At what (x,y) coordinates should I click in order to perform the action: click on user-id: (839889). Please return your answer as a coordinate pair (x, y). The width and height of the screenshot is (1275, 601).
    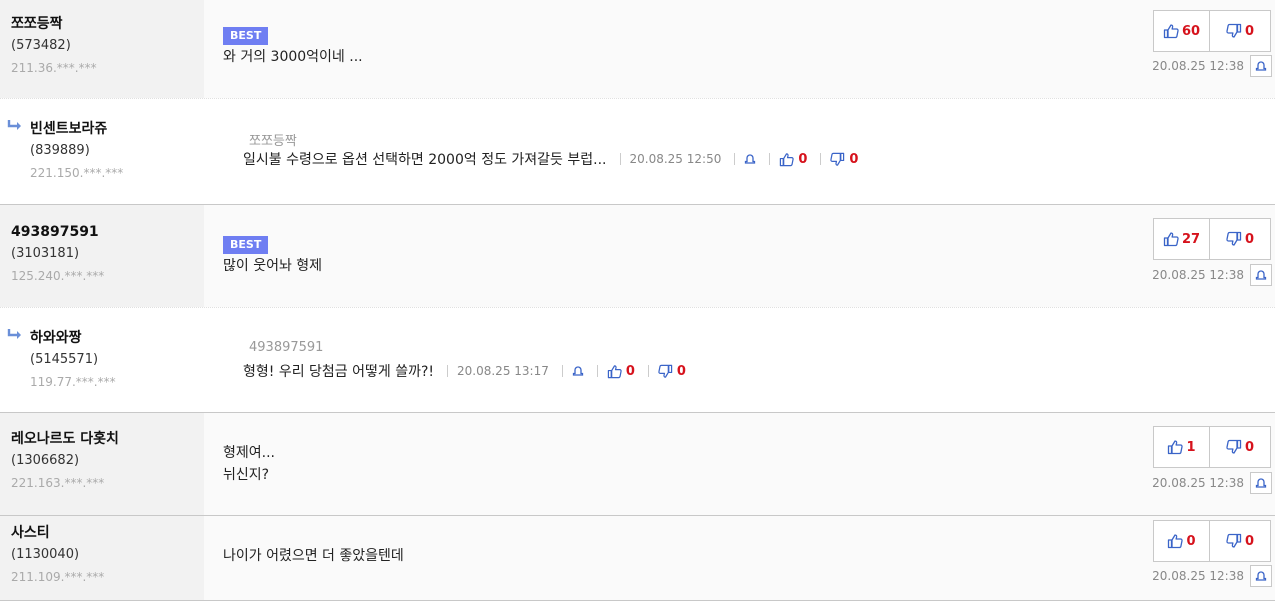
    Looking at the image, I should click on (60, 150).